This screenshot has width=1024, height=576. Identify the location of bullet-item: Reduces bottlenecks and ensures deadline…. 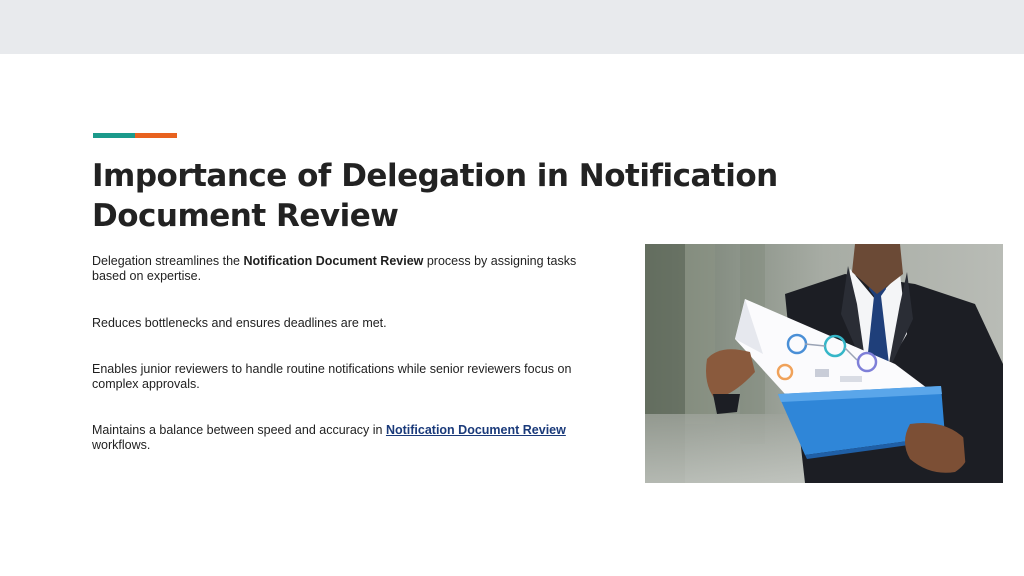
(239, 323).